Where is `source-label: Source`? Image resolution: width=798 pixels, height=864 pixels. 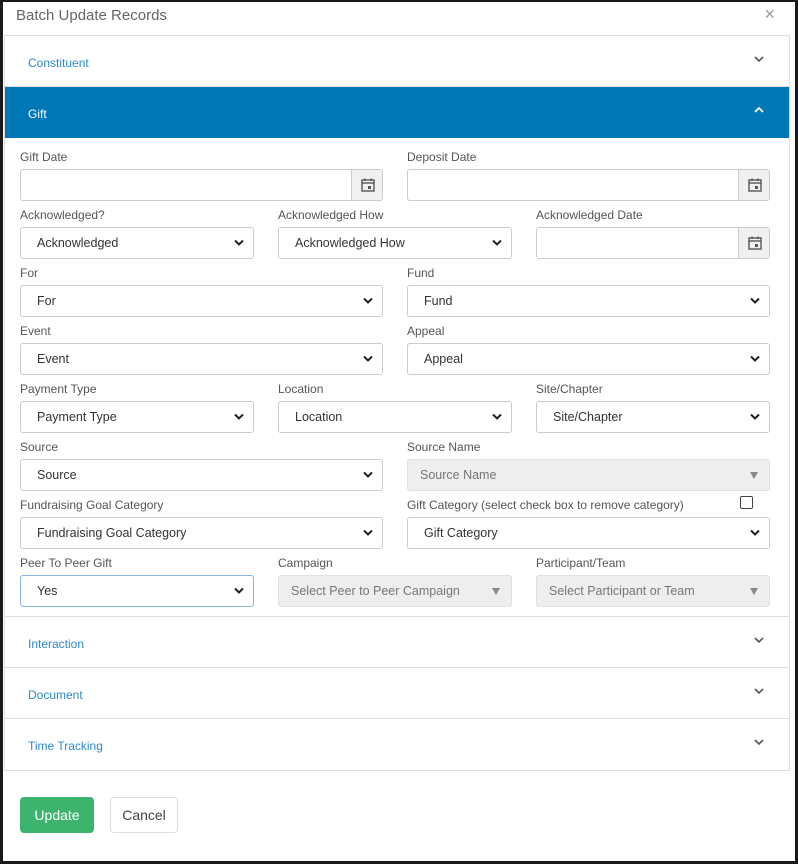
source-label: Source is located at coordinates (39, 447).